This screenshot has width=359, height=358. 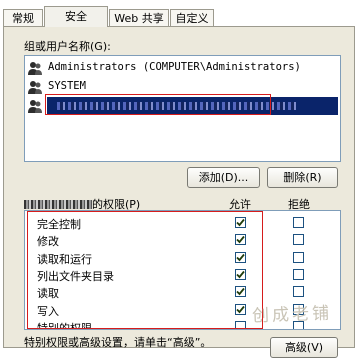 What do you see at coordinates (48, 311) in the screenshot?
I see `permission-label: 写入` at bounding box center [48, 311].